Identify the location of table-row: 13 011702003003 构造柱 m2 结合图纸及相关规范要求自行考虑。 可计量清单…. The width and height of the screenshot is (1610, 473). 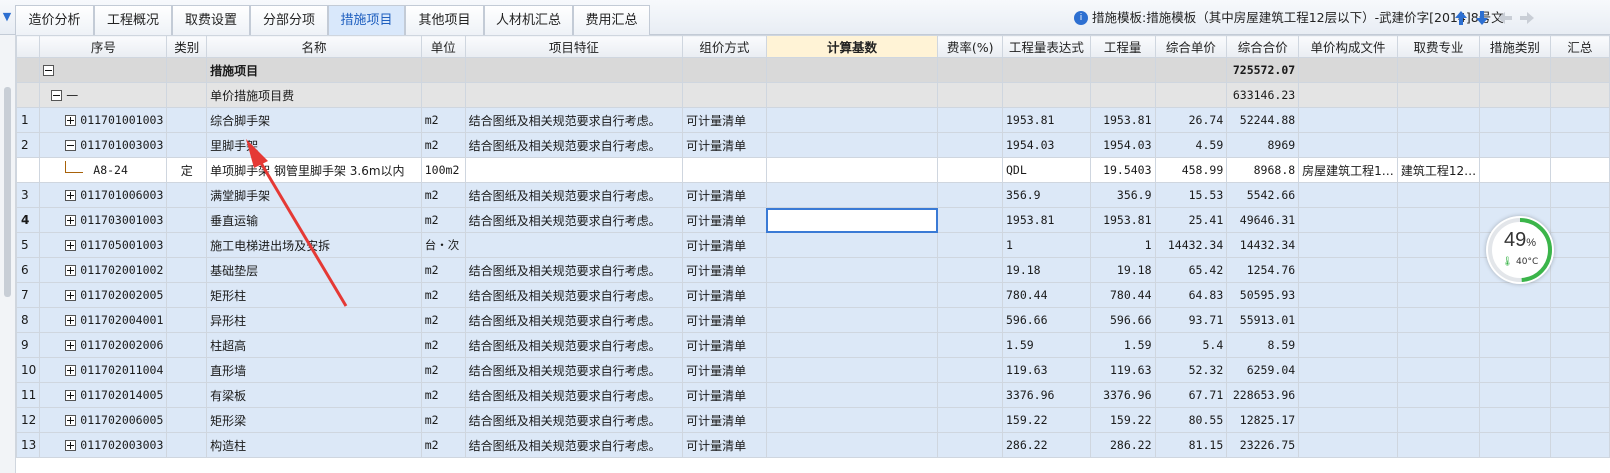
(813, 445).